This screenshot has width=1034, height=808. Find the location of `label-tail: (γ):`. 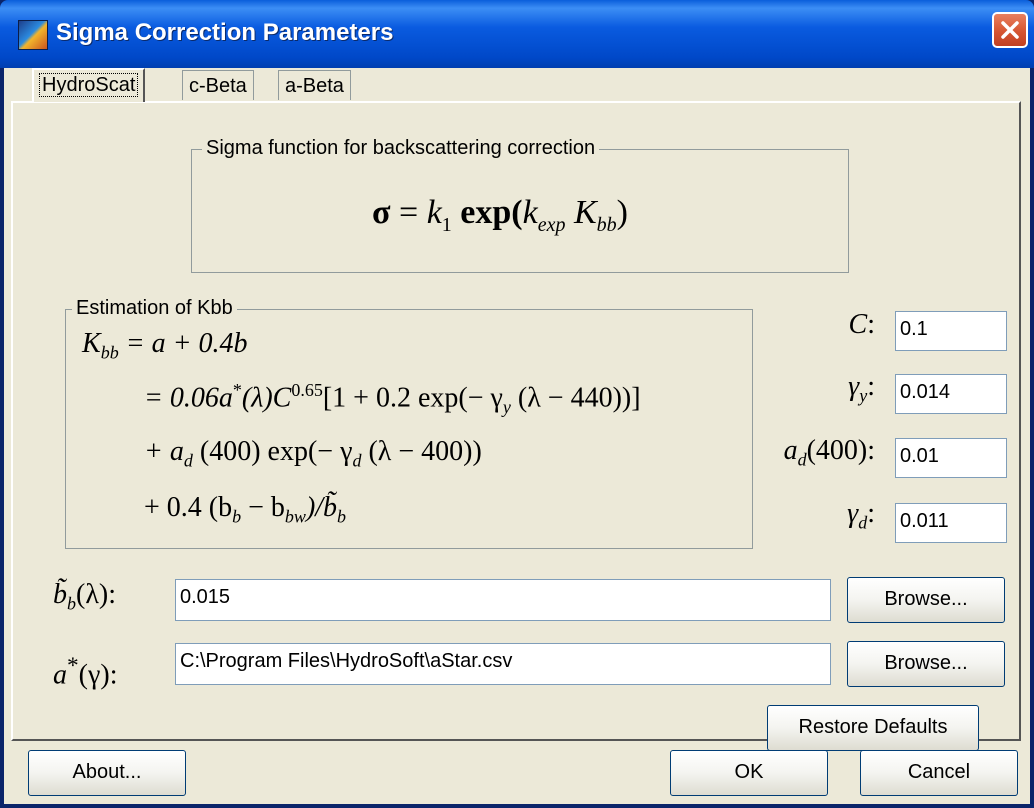

label-tail: (γ): is located at coordinates (98, 675).